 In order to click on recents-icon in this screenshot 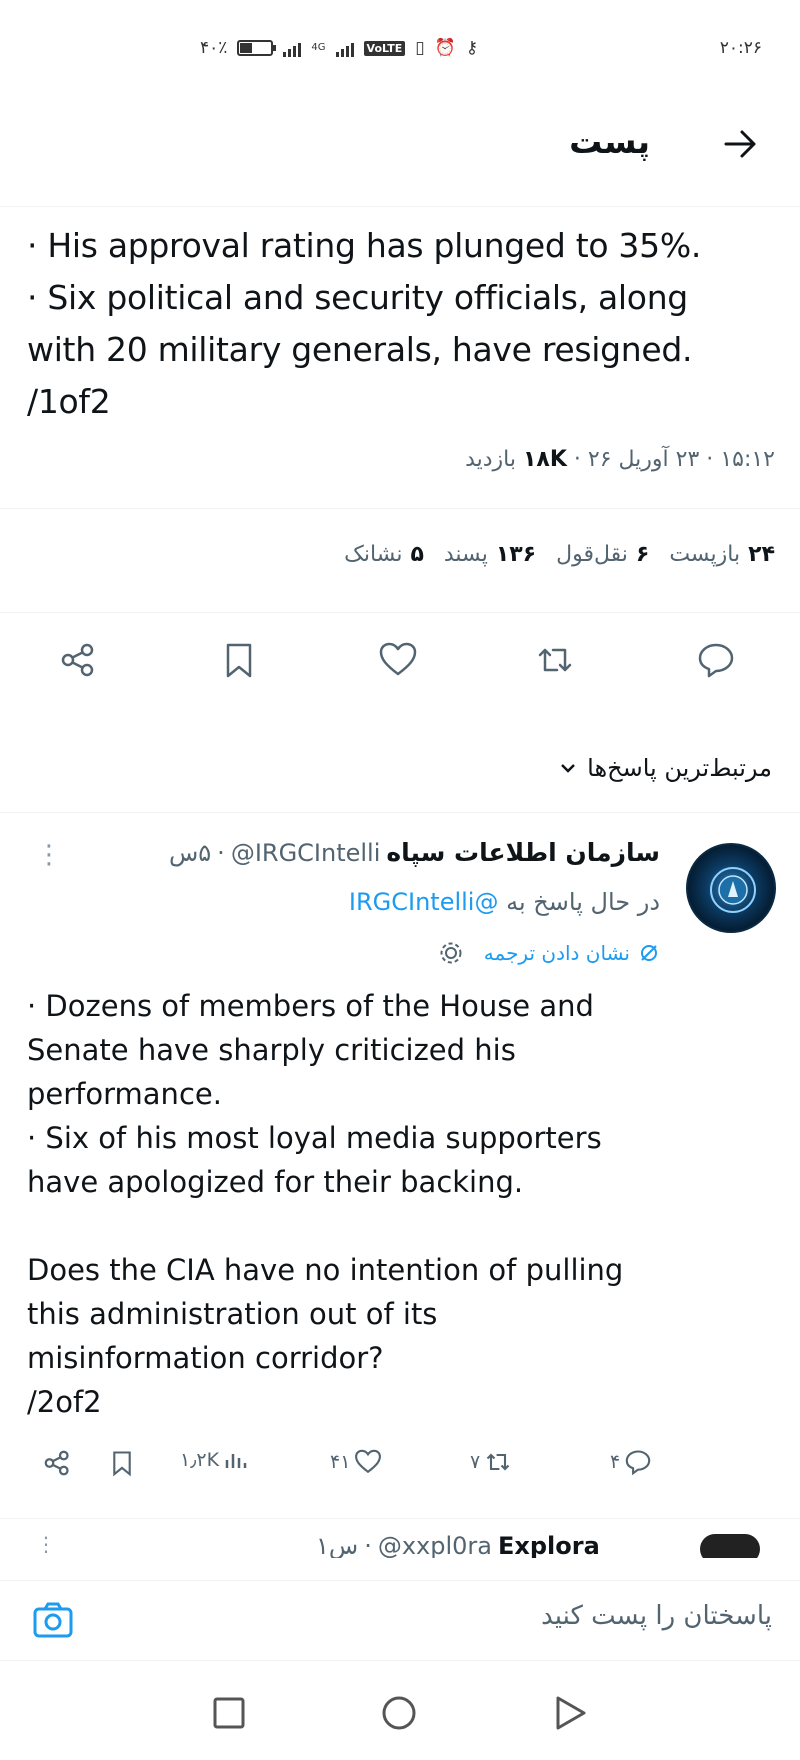, I will do `click(229, 1713)`.